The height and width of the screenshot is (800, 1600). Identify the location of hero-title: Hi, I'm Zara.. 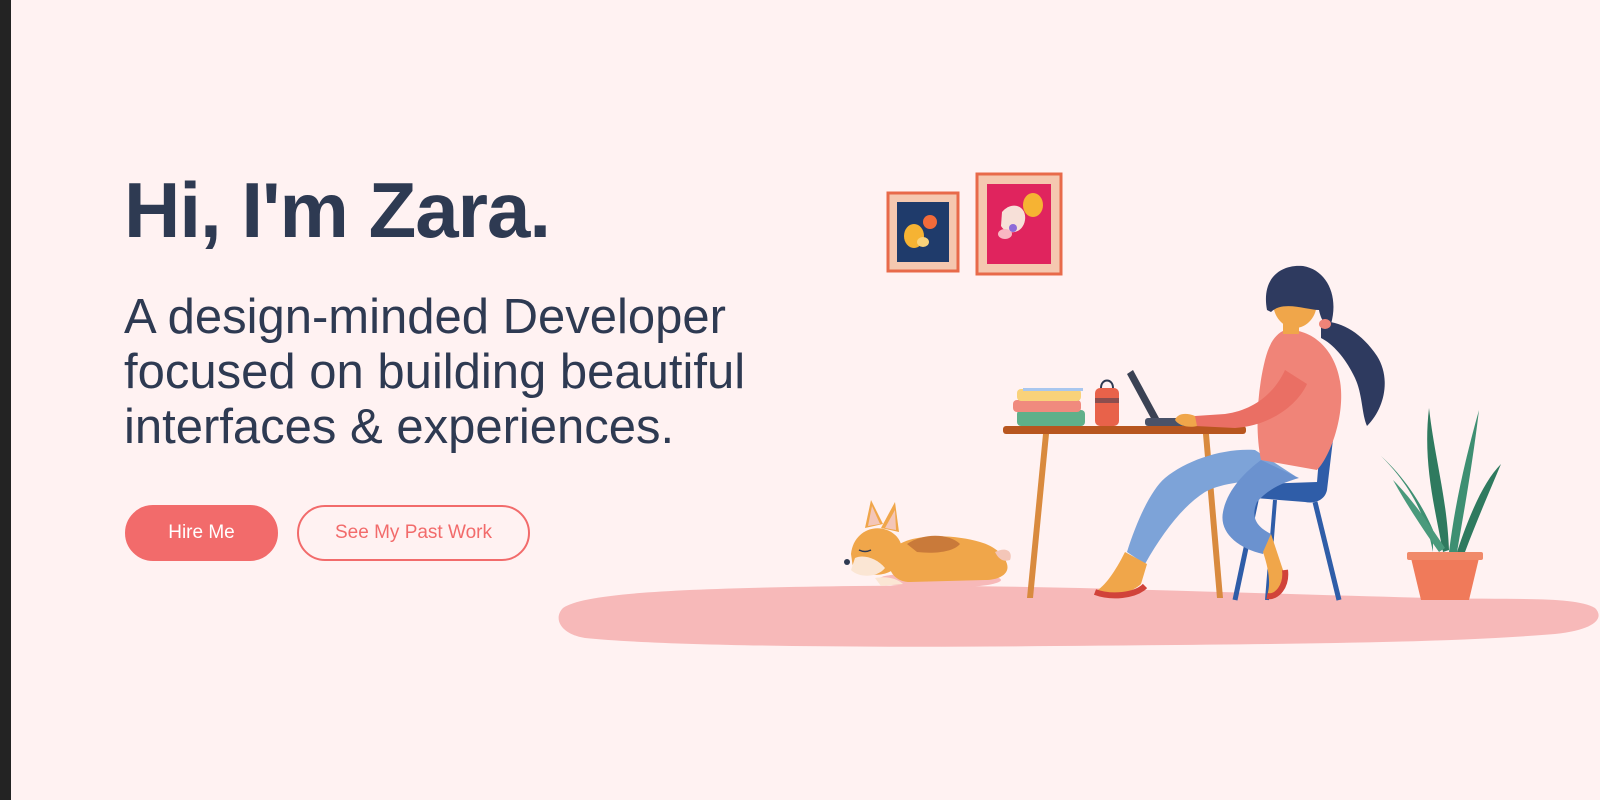
(337, 210).